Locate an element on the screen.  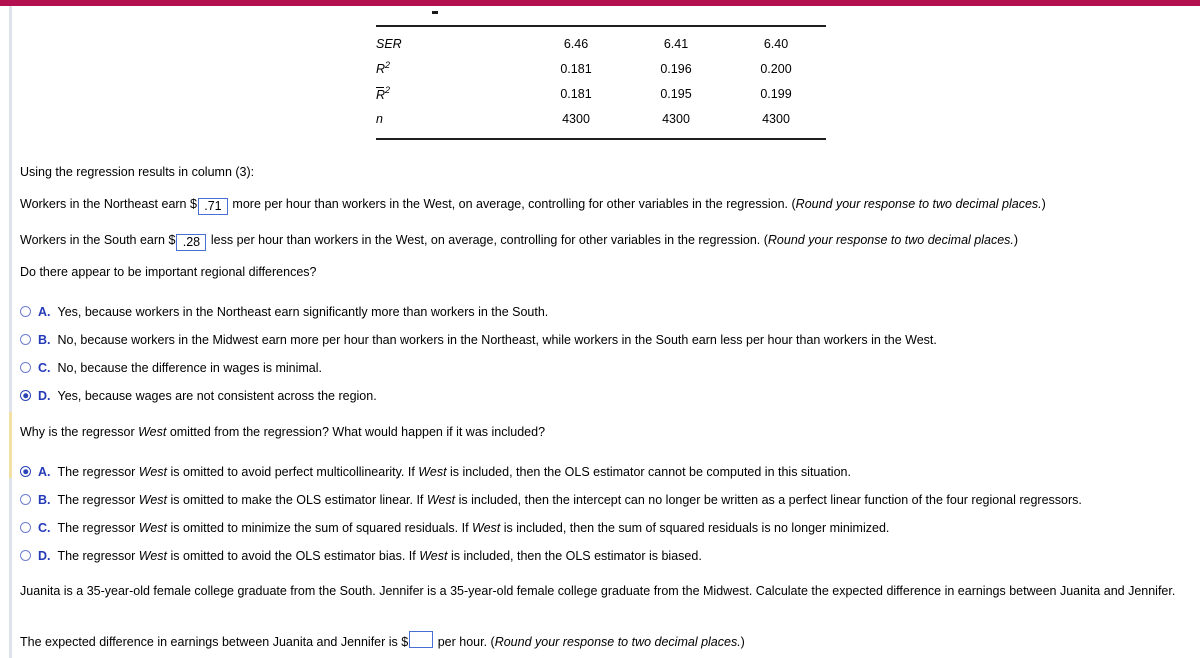
radio-q2-d is located at coordinates (25, 555).